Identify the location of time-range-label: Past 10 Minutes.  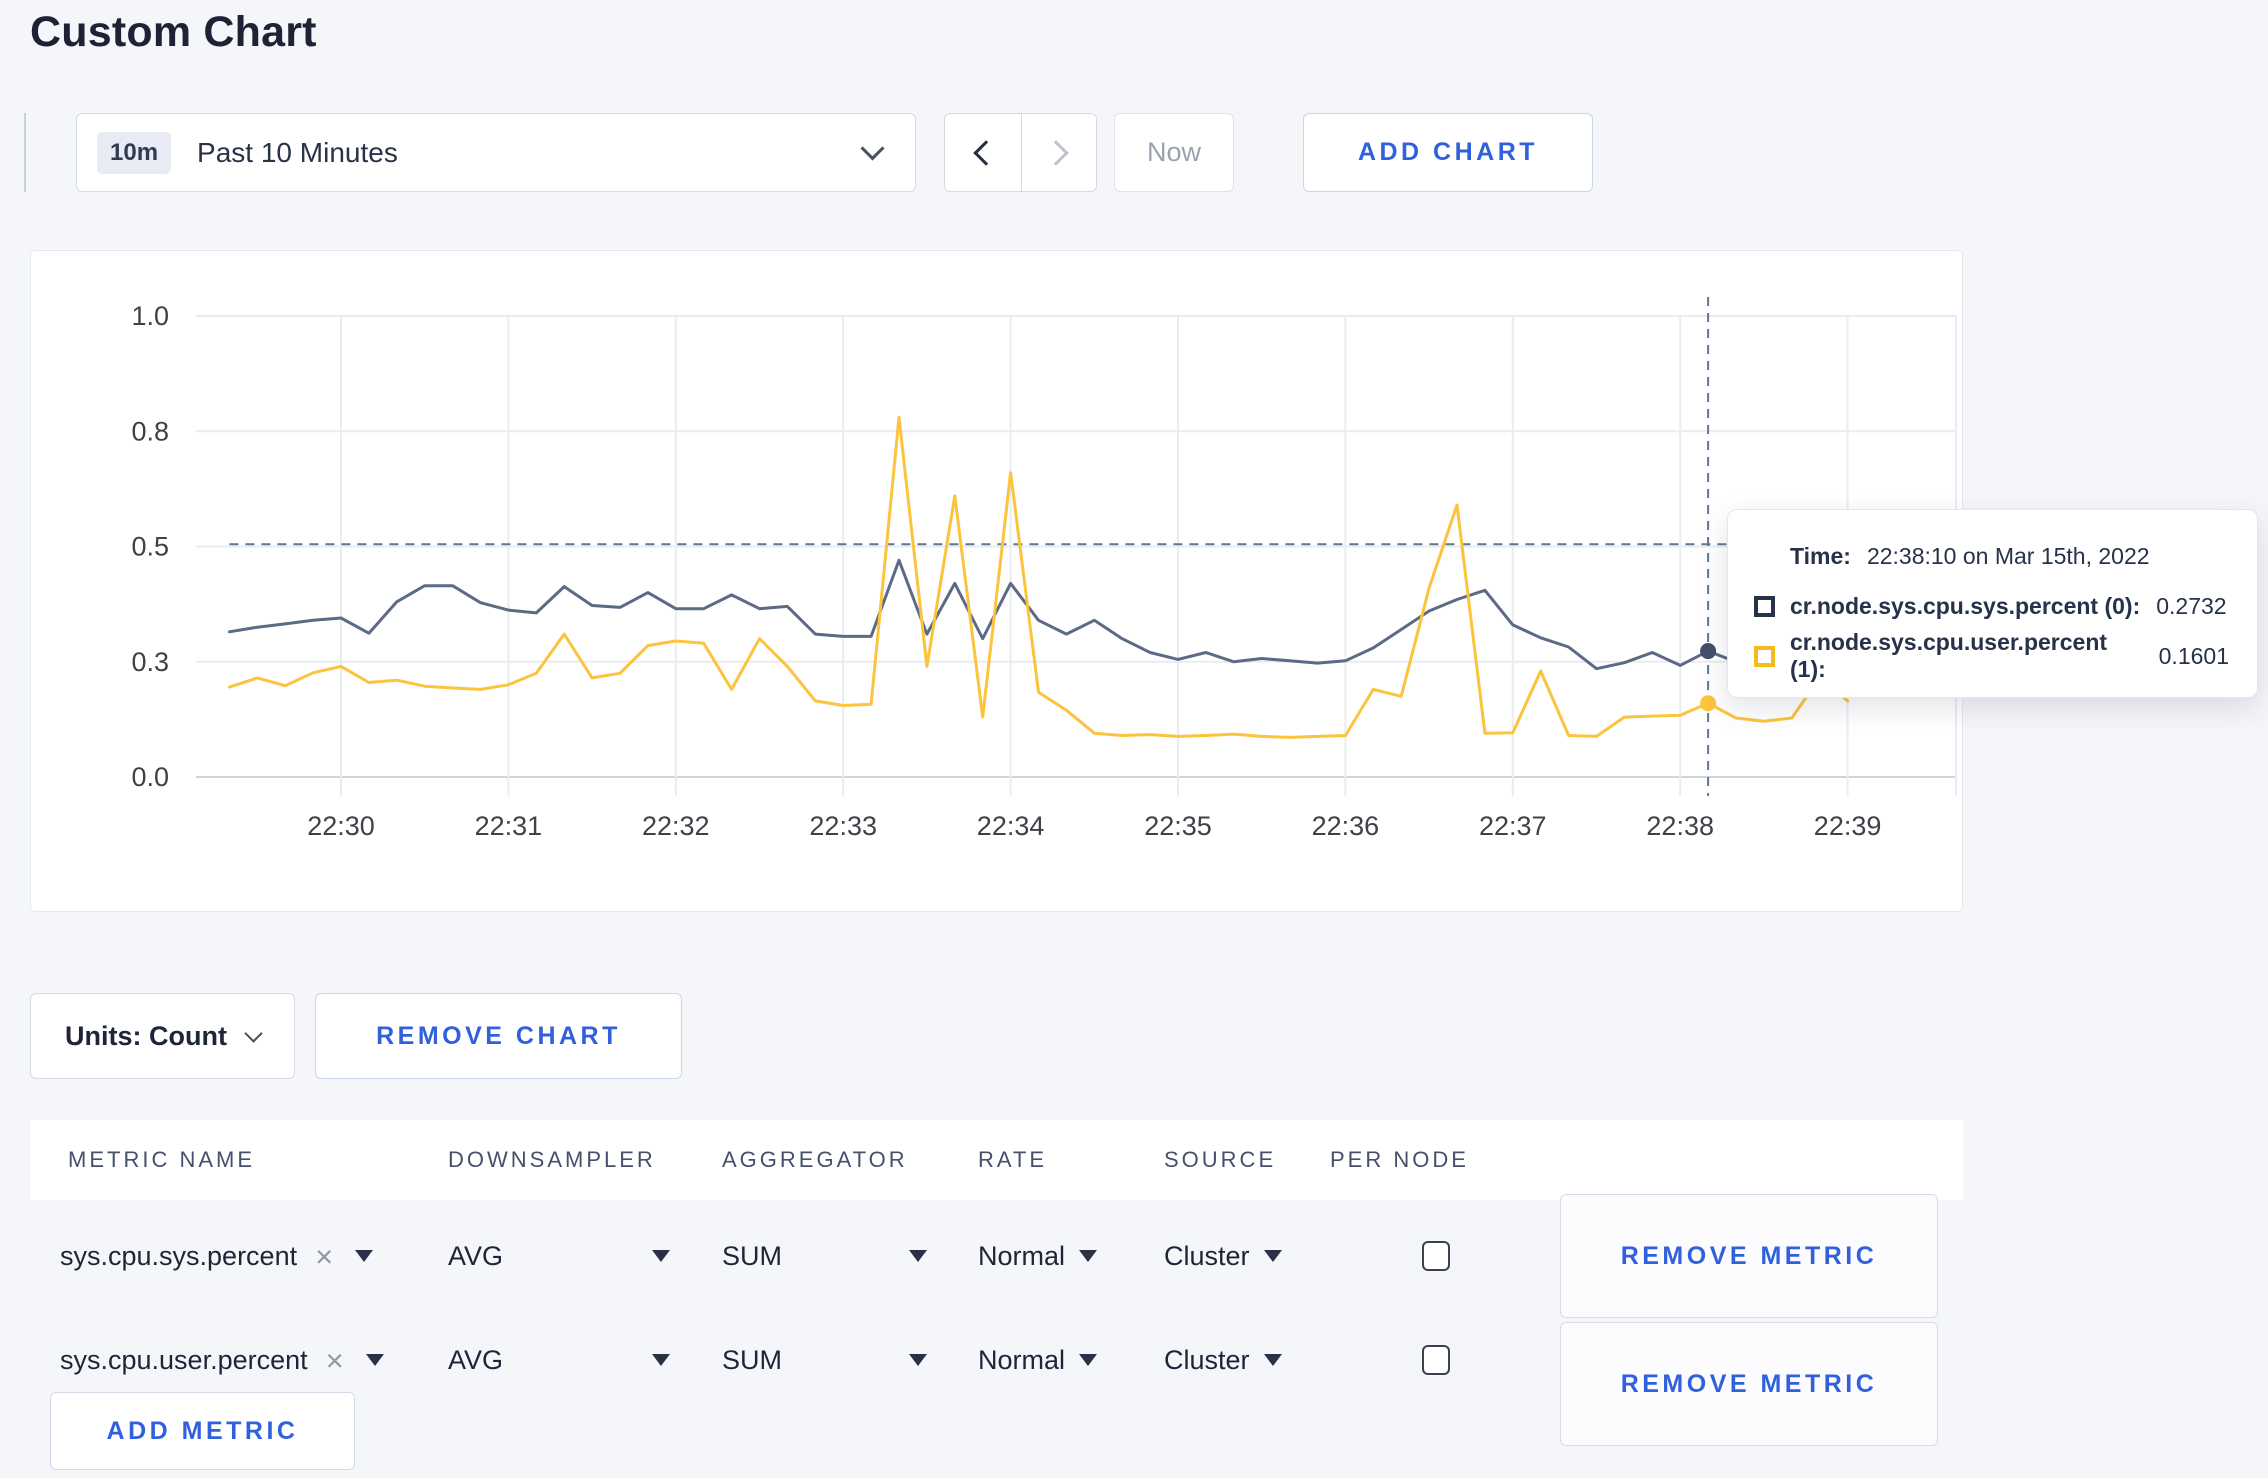
(297, 152).